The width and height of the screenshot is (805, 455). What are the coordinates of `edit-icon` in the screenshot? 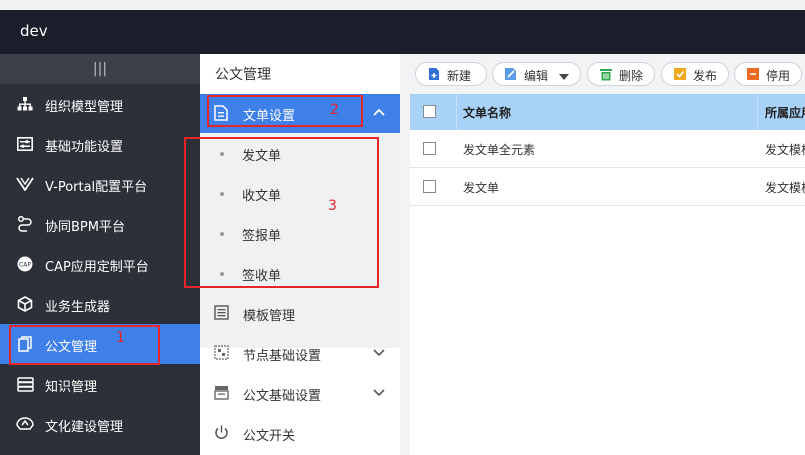 It's located at (511, 74).